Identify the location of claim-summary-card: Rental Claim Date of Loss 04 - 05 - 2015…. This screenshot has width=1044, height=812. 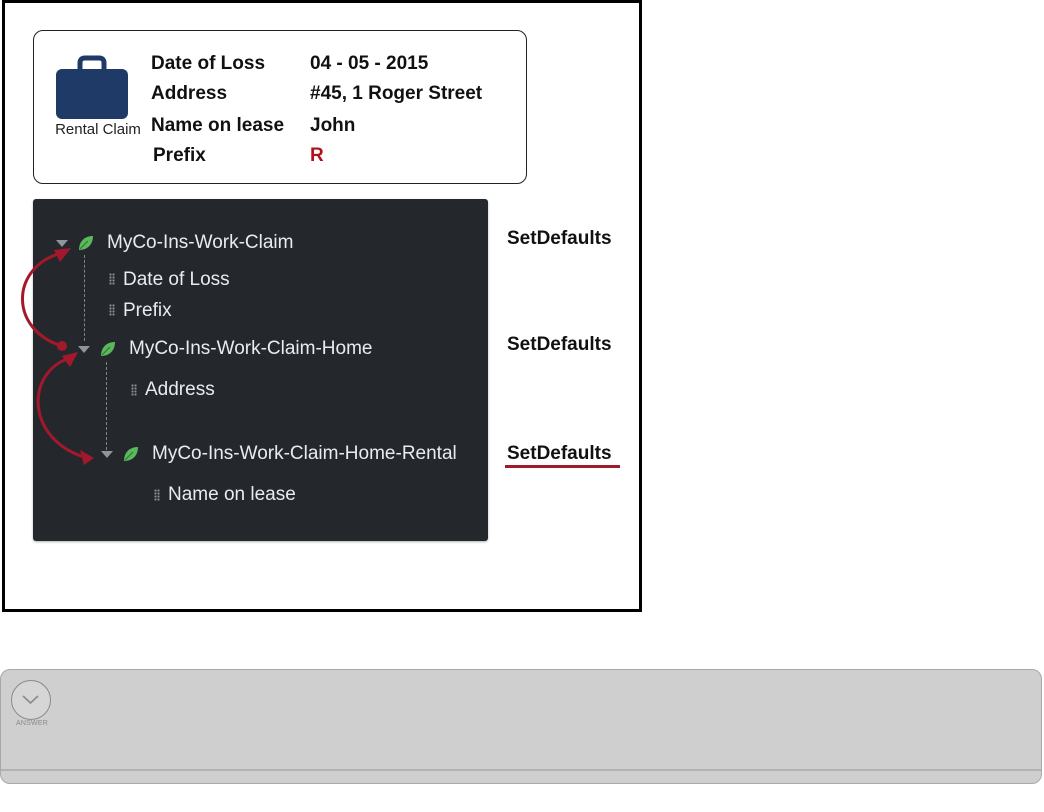
(280, 107).